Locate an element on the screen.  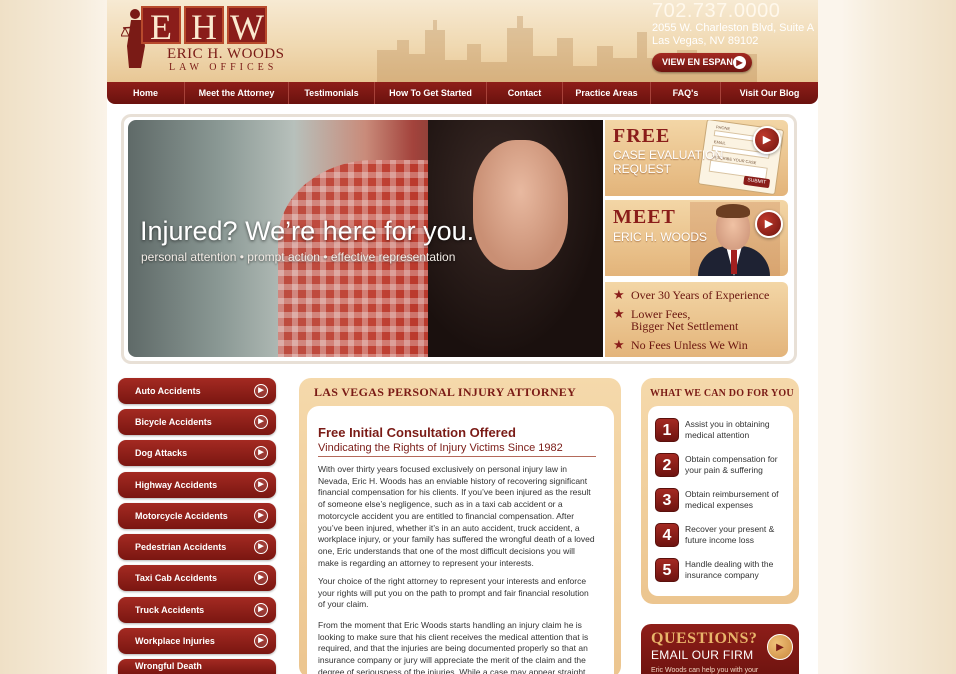
free-label: FREE is located at coordinates (642, 136).